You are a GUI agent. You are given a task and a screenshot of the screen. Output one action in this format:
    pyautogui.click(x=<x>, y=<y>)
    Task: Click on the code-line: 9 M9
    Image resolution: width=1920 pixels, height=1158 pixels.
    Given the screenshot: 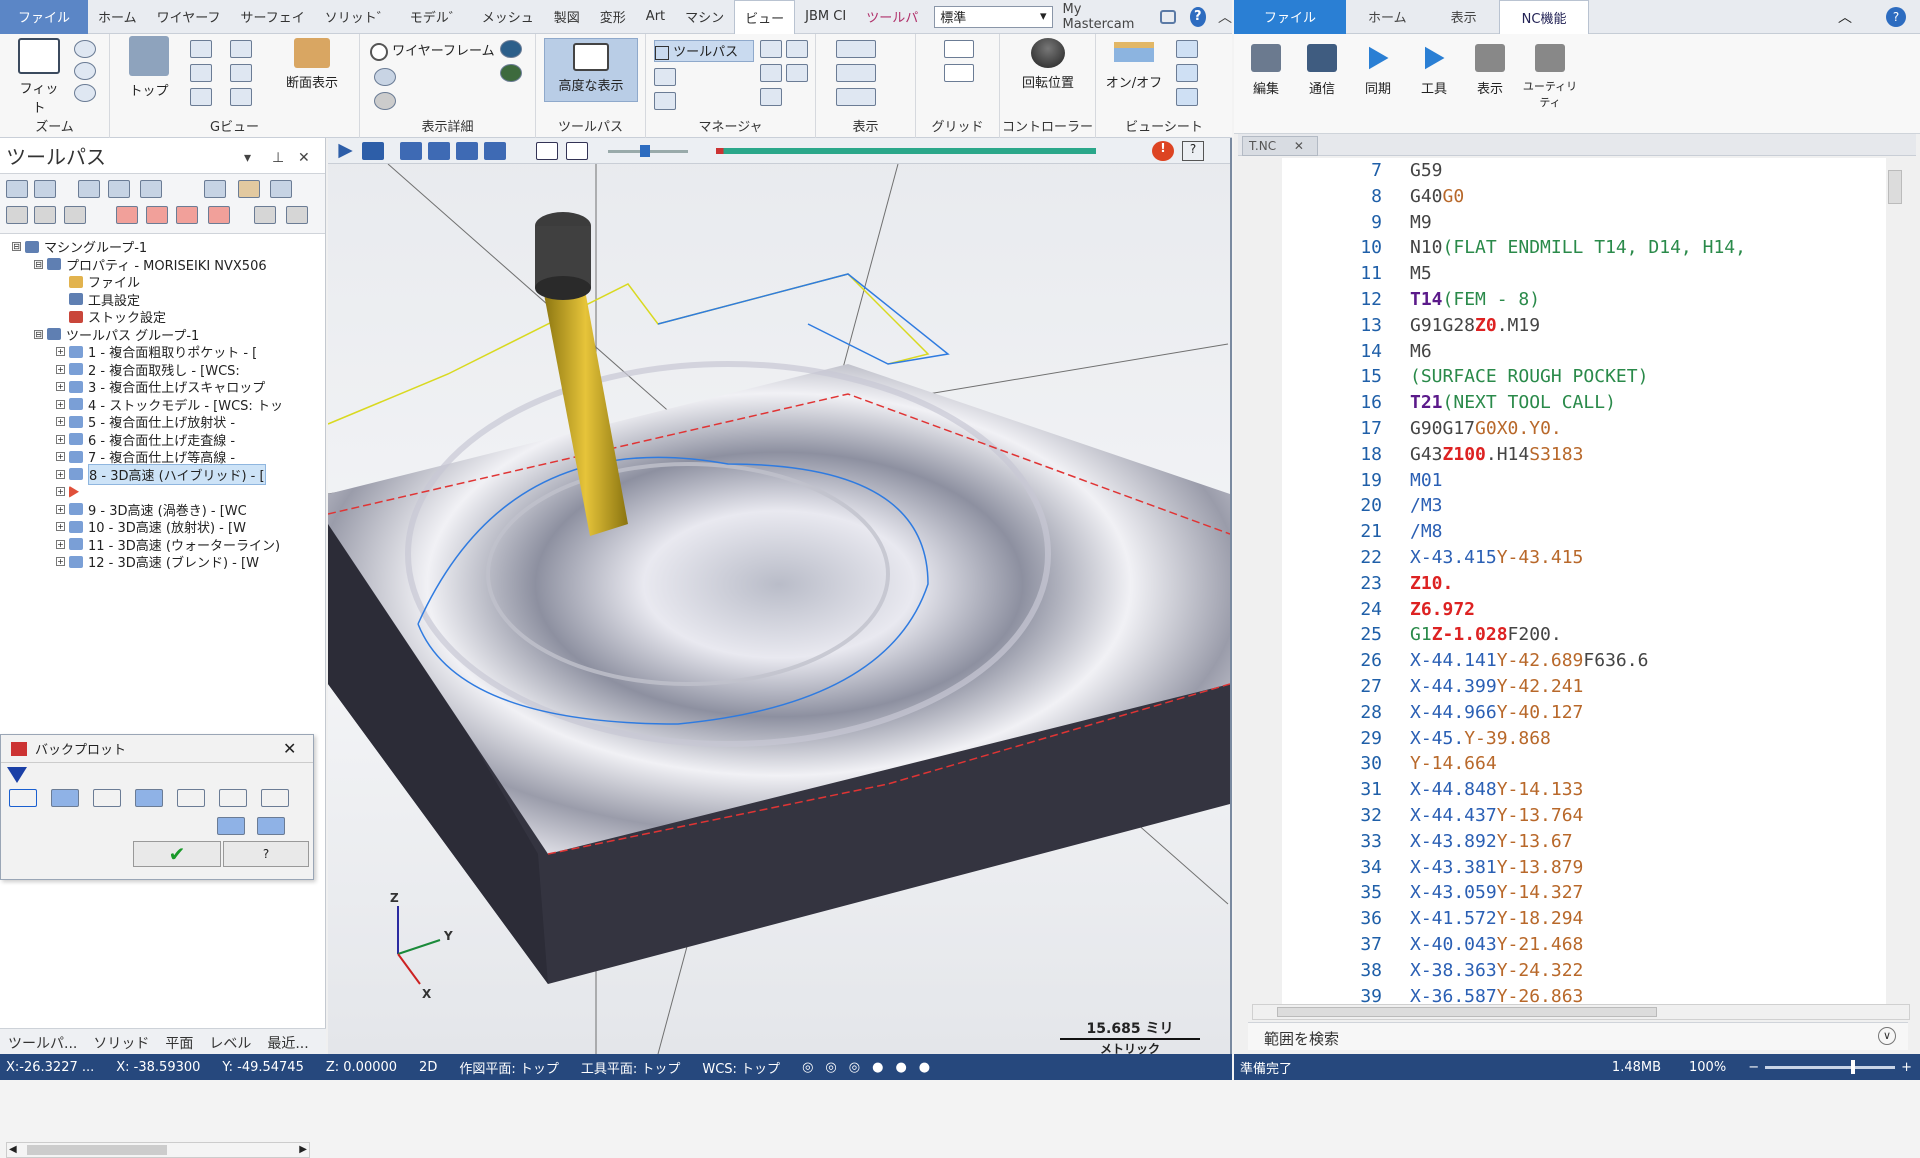 What is the action you would take?
    pyautogui.click(x=1592, y=223)
    